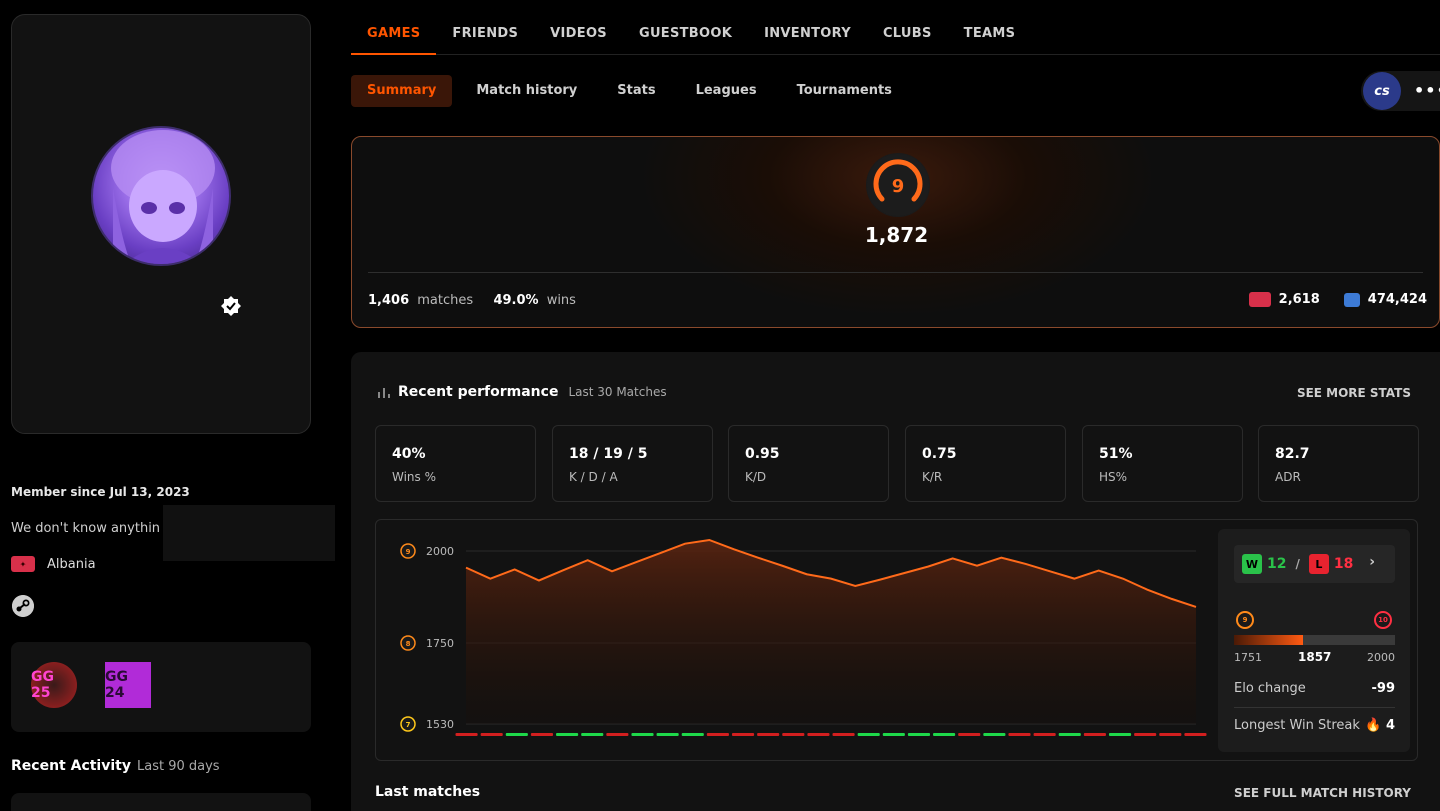  I want to click on see-more-stats-link: SEE MORE STATS, so click(1354, 393).